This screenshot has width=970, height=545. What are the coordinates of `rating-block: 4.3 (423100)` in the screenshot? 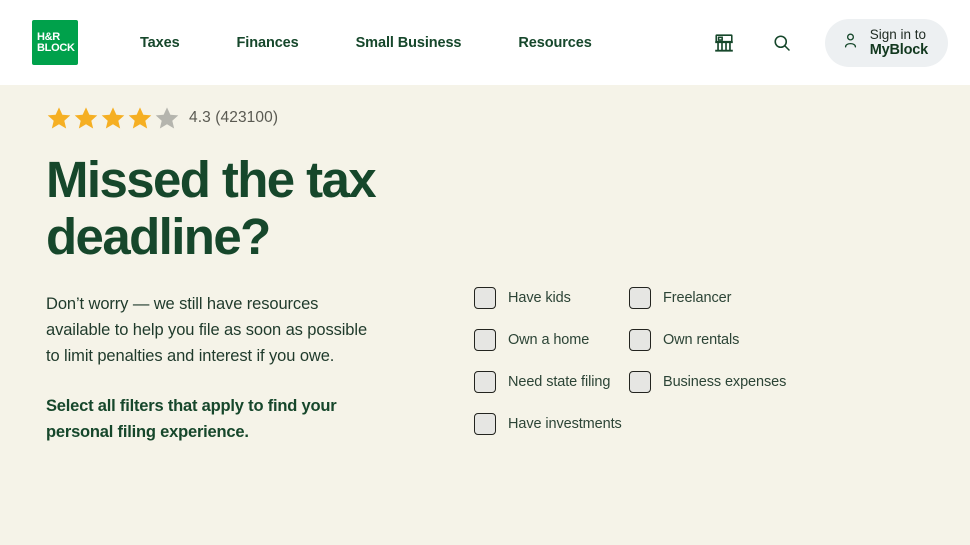 It's located at (492, 108).